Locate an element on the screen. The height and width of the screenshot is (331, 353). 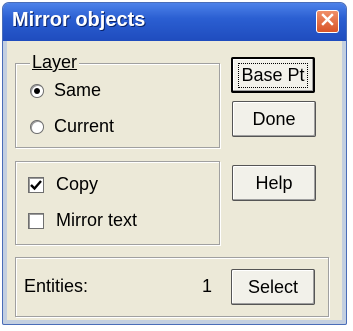
close-icon is located at coordinates (327, 21).